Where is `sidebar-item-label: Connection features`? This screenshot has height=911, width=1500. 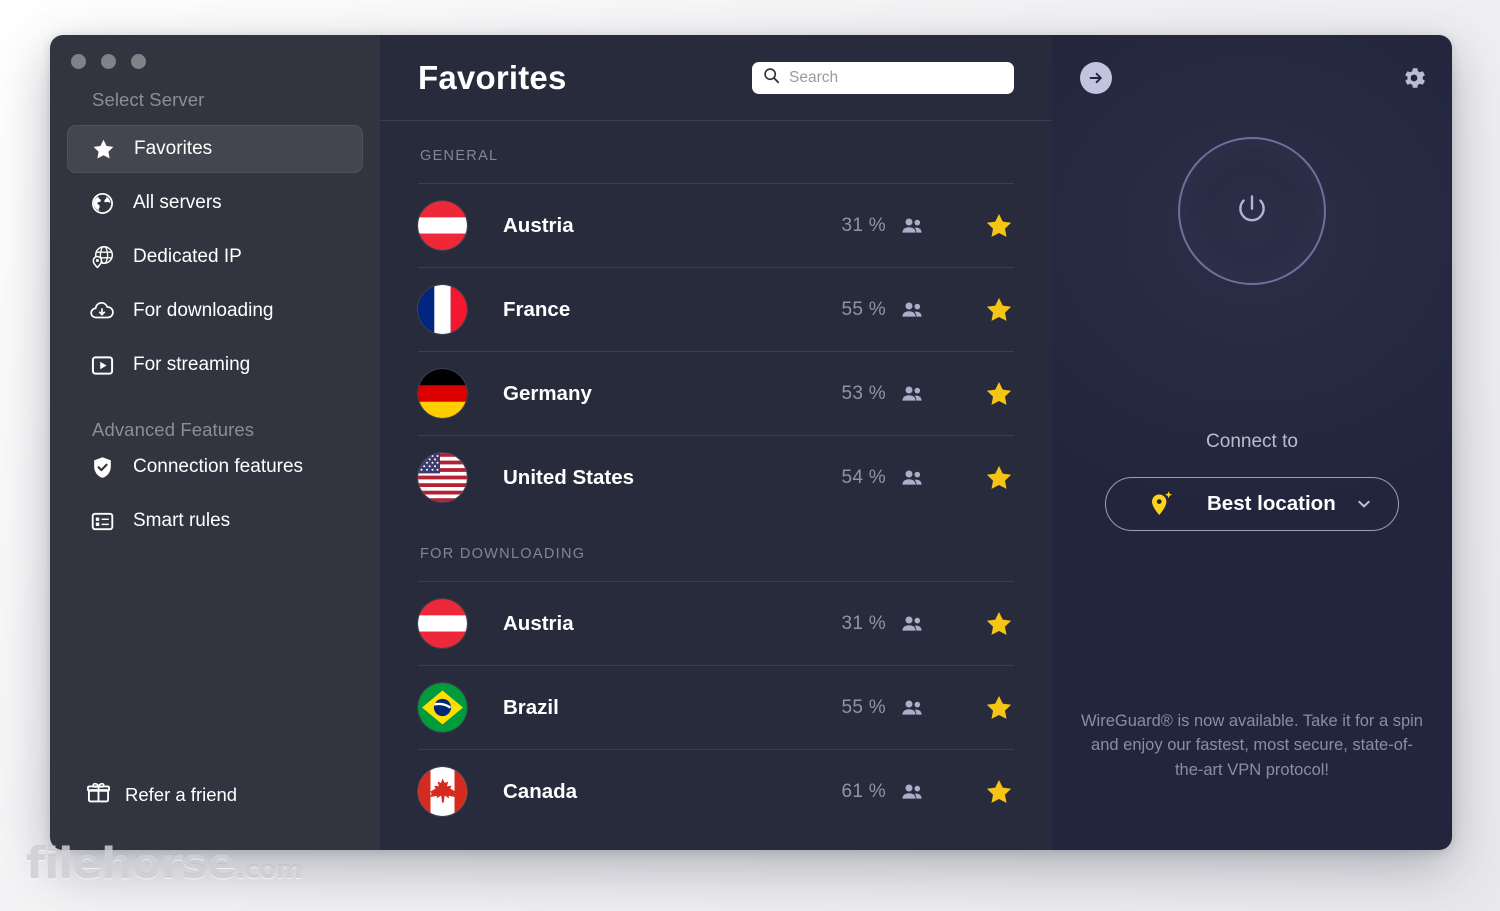
sidebar-item-label: Connection features is located at coordinates (218, 466).